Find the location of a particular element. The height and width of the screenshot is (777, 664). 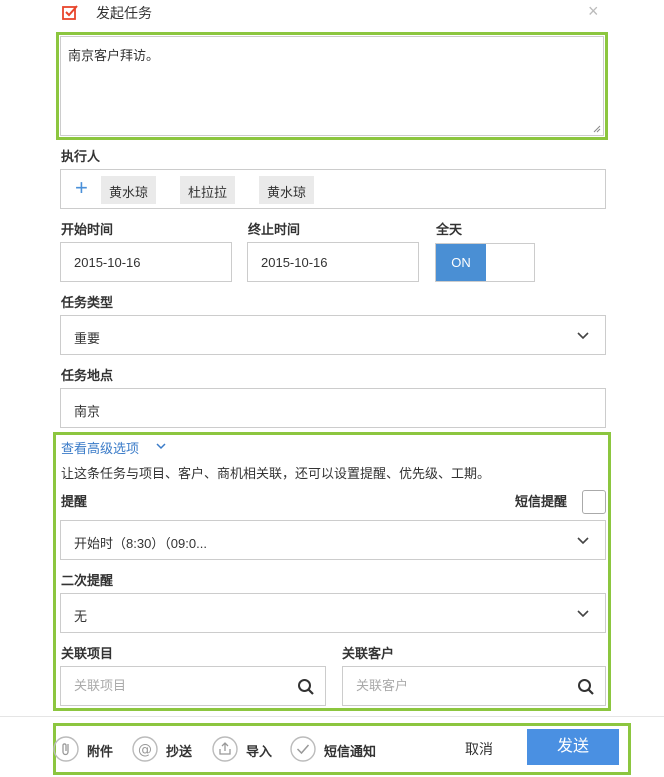

executor-field: + 黄水琼 杜拉拉 黄水琼 is located at coordinates (333, 189).